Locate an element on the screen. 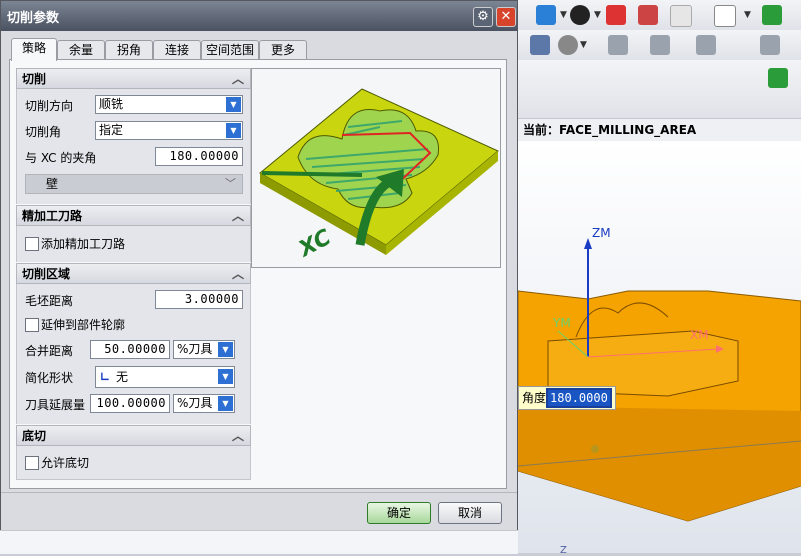 This screenshot has width=801, height=556. wcs-icon is located at coordinates (772, 15).